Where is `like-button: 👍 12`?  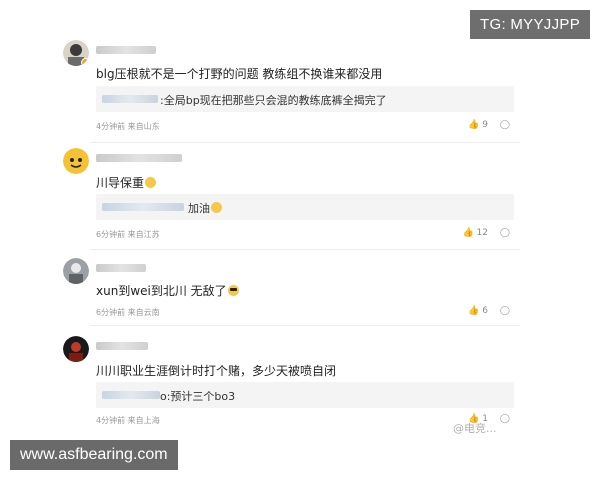 like-button: 👍 12 is located at coordinates (475, 233).